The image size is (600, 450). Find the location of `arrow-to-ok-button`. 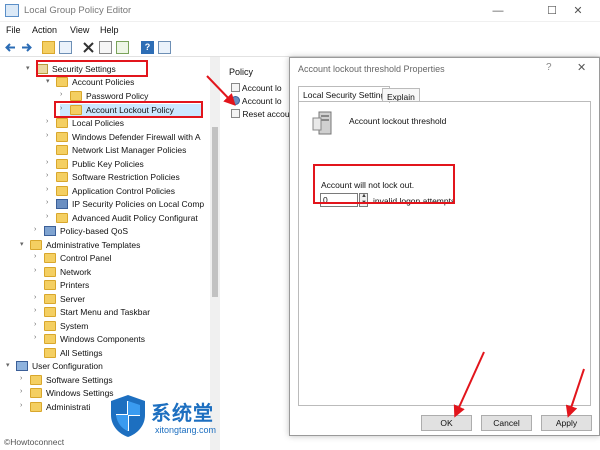

arrow-to-ok-button is located at coordinates (469, 384).